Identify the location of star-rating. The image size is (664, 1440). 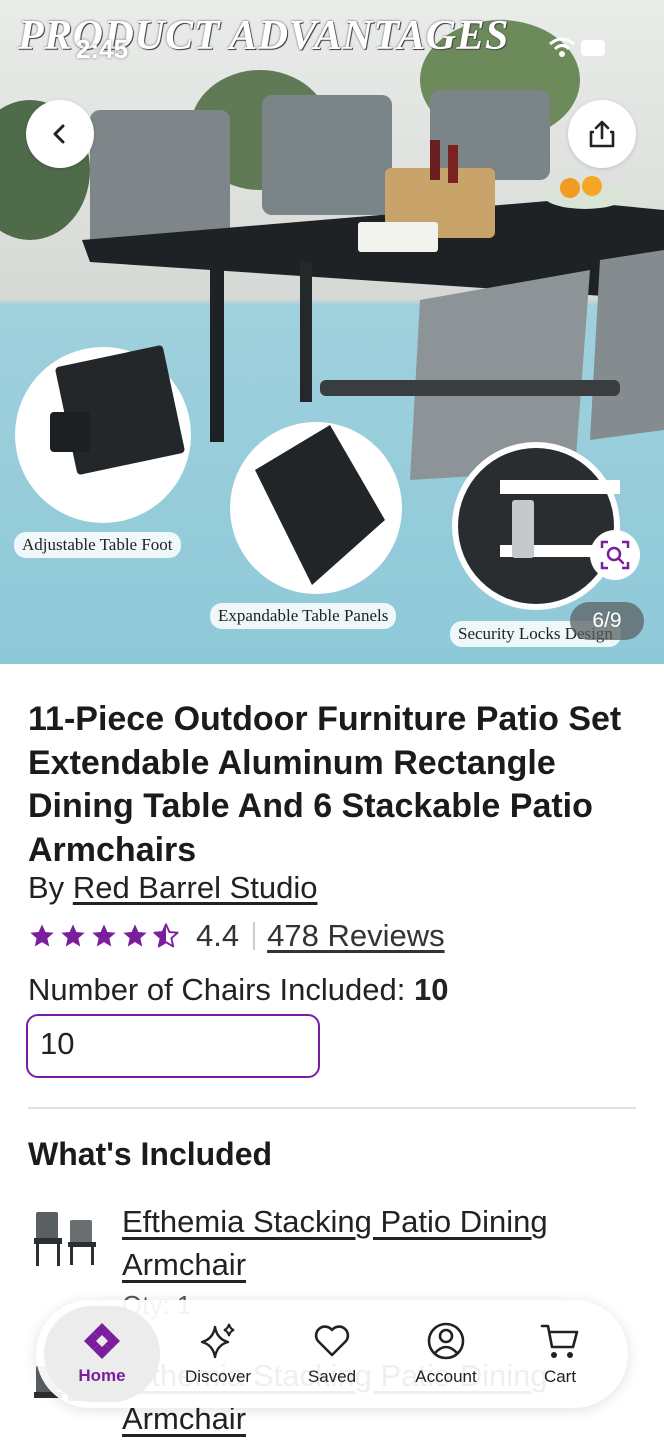
(104, 936).